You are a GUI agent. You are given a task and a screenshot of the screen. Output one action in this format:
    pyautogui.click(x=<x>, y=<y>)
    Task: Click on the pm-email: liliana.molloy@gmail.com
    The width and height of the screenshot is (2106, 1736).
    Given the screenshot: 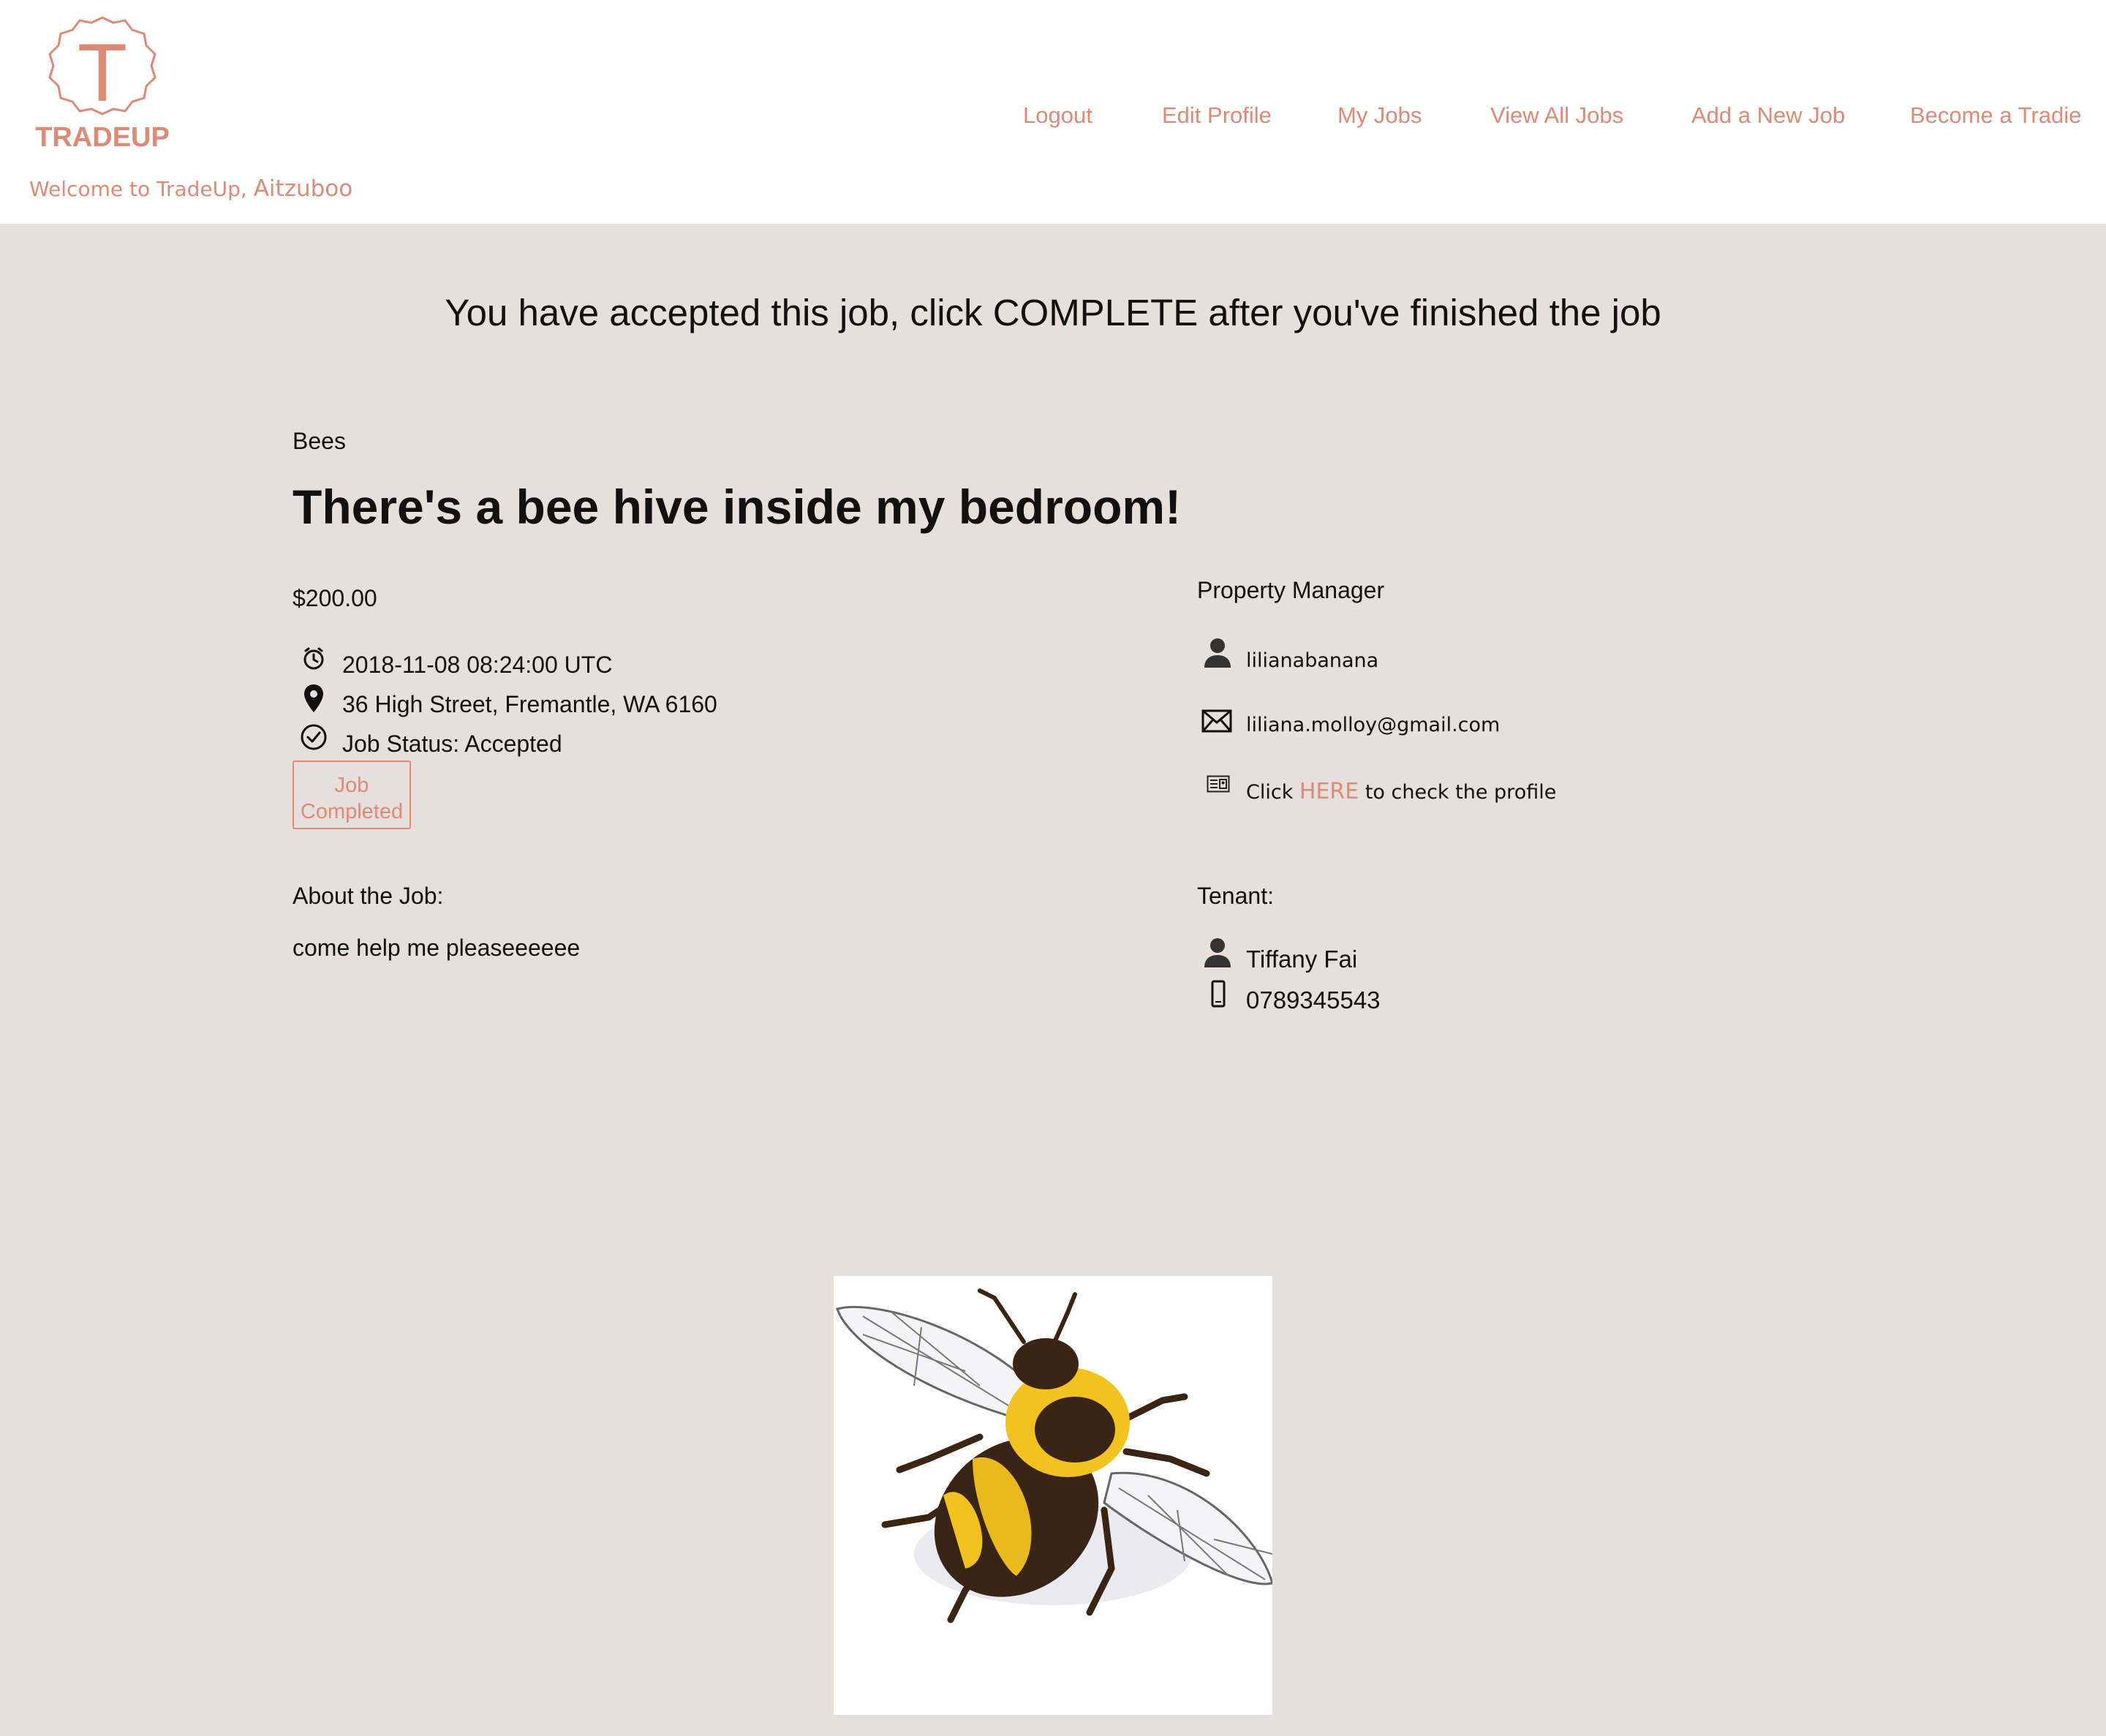 What is the action you would take?
    pyautogui.click(x=1373, y=725)
    